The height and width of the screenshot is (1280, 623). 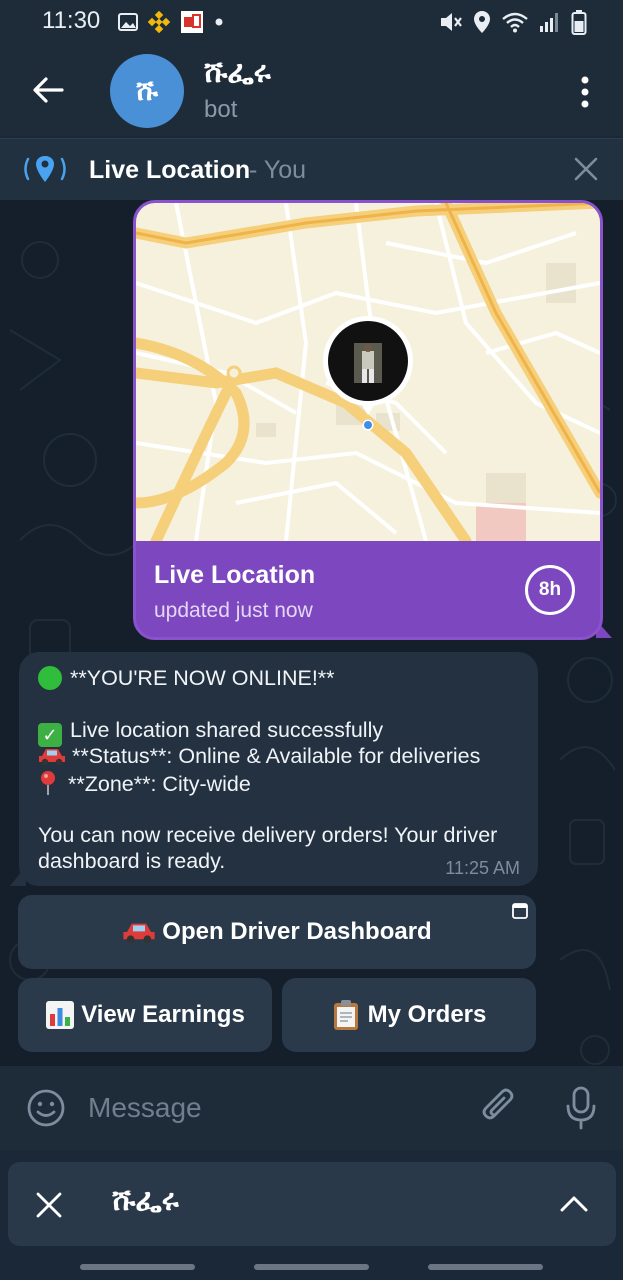 I want to click on message-line-shared: Live location shared successfully, so click(x=227, y=730).